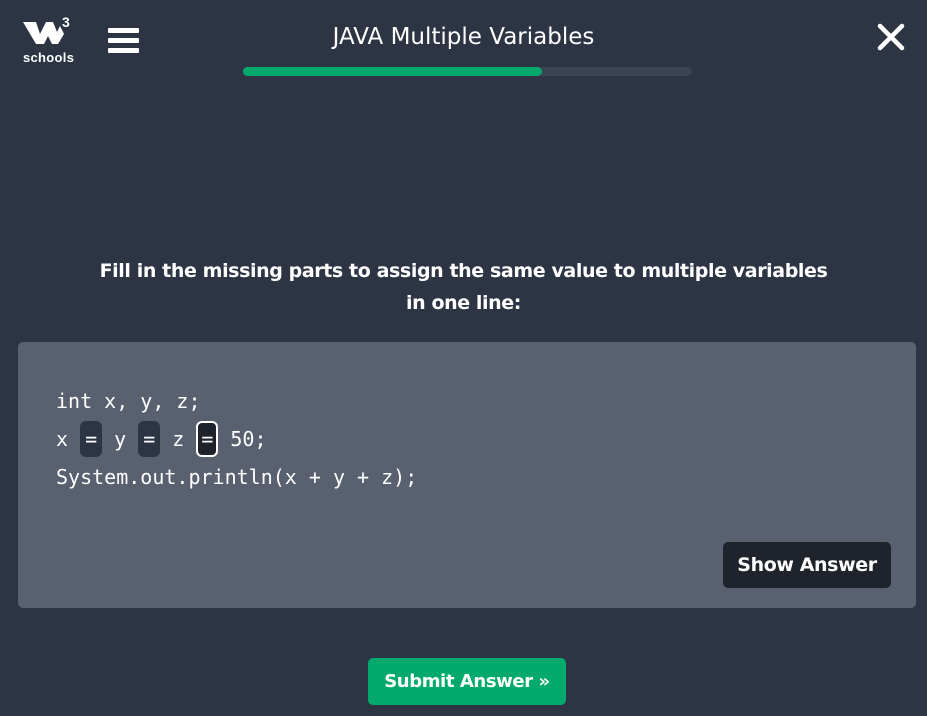  I want to click on progress-bar, so click(467, 71).